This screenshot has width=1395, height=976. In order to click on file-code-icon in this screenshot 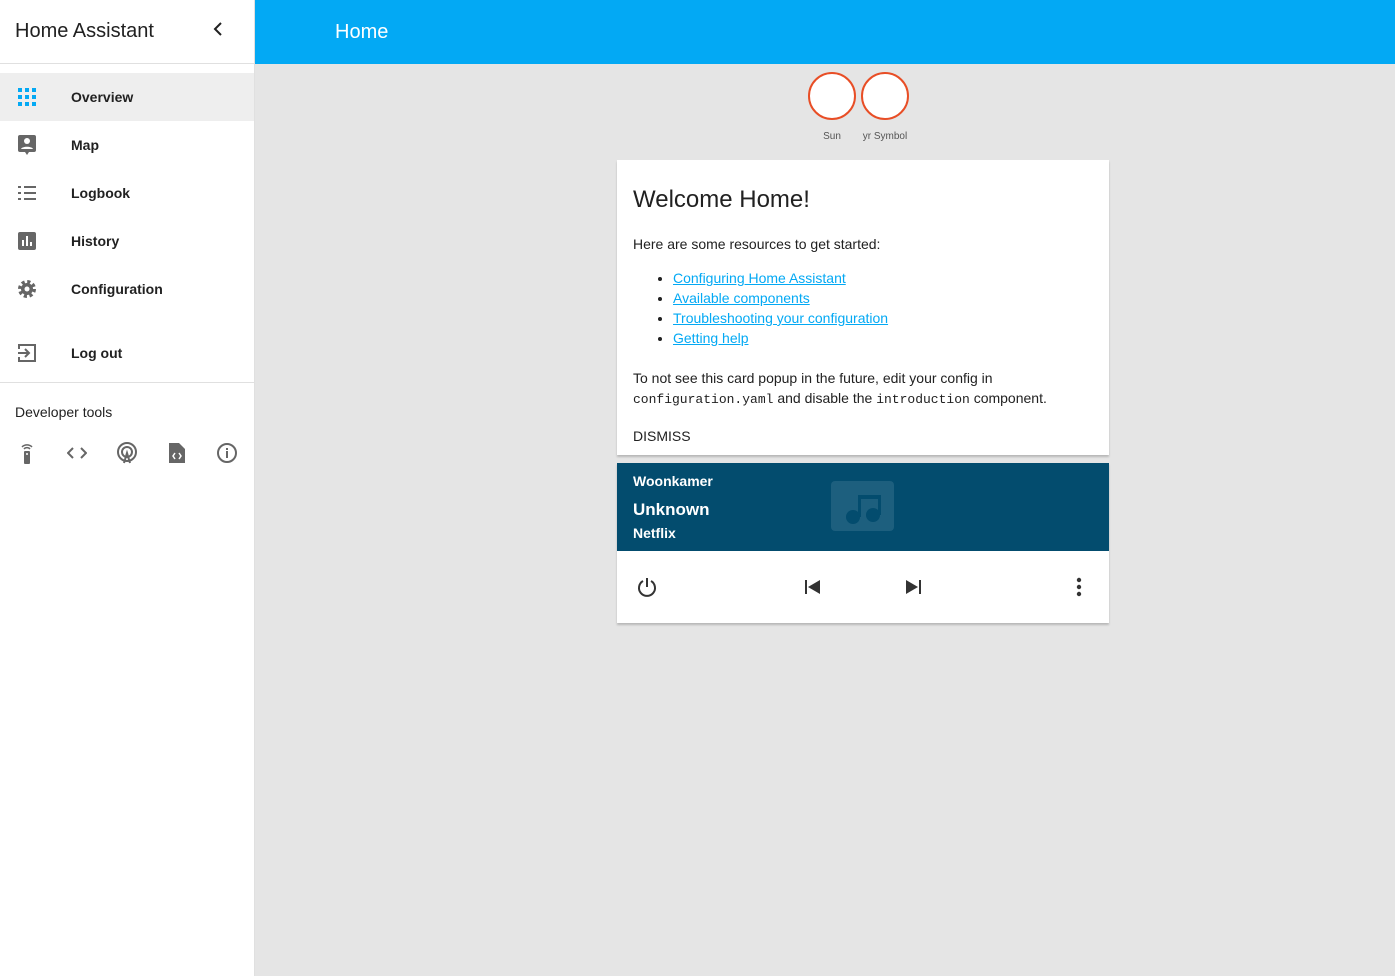, I will do `click(176, 452)`.